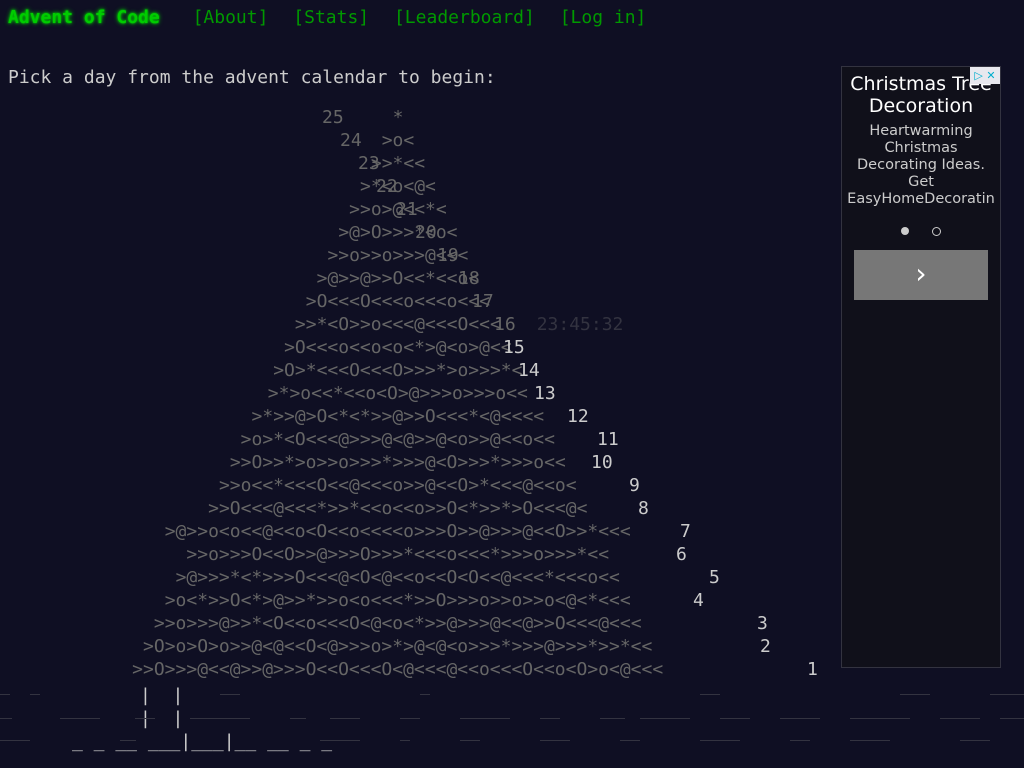 This screenshot has width=1024, height=768. What do you see at coordinates (643, 508) in the screenshot?
I see `calendar-day-number: 8` at bounding box center [643, 508].